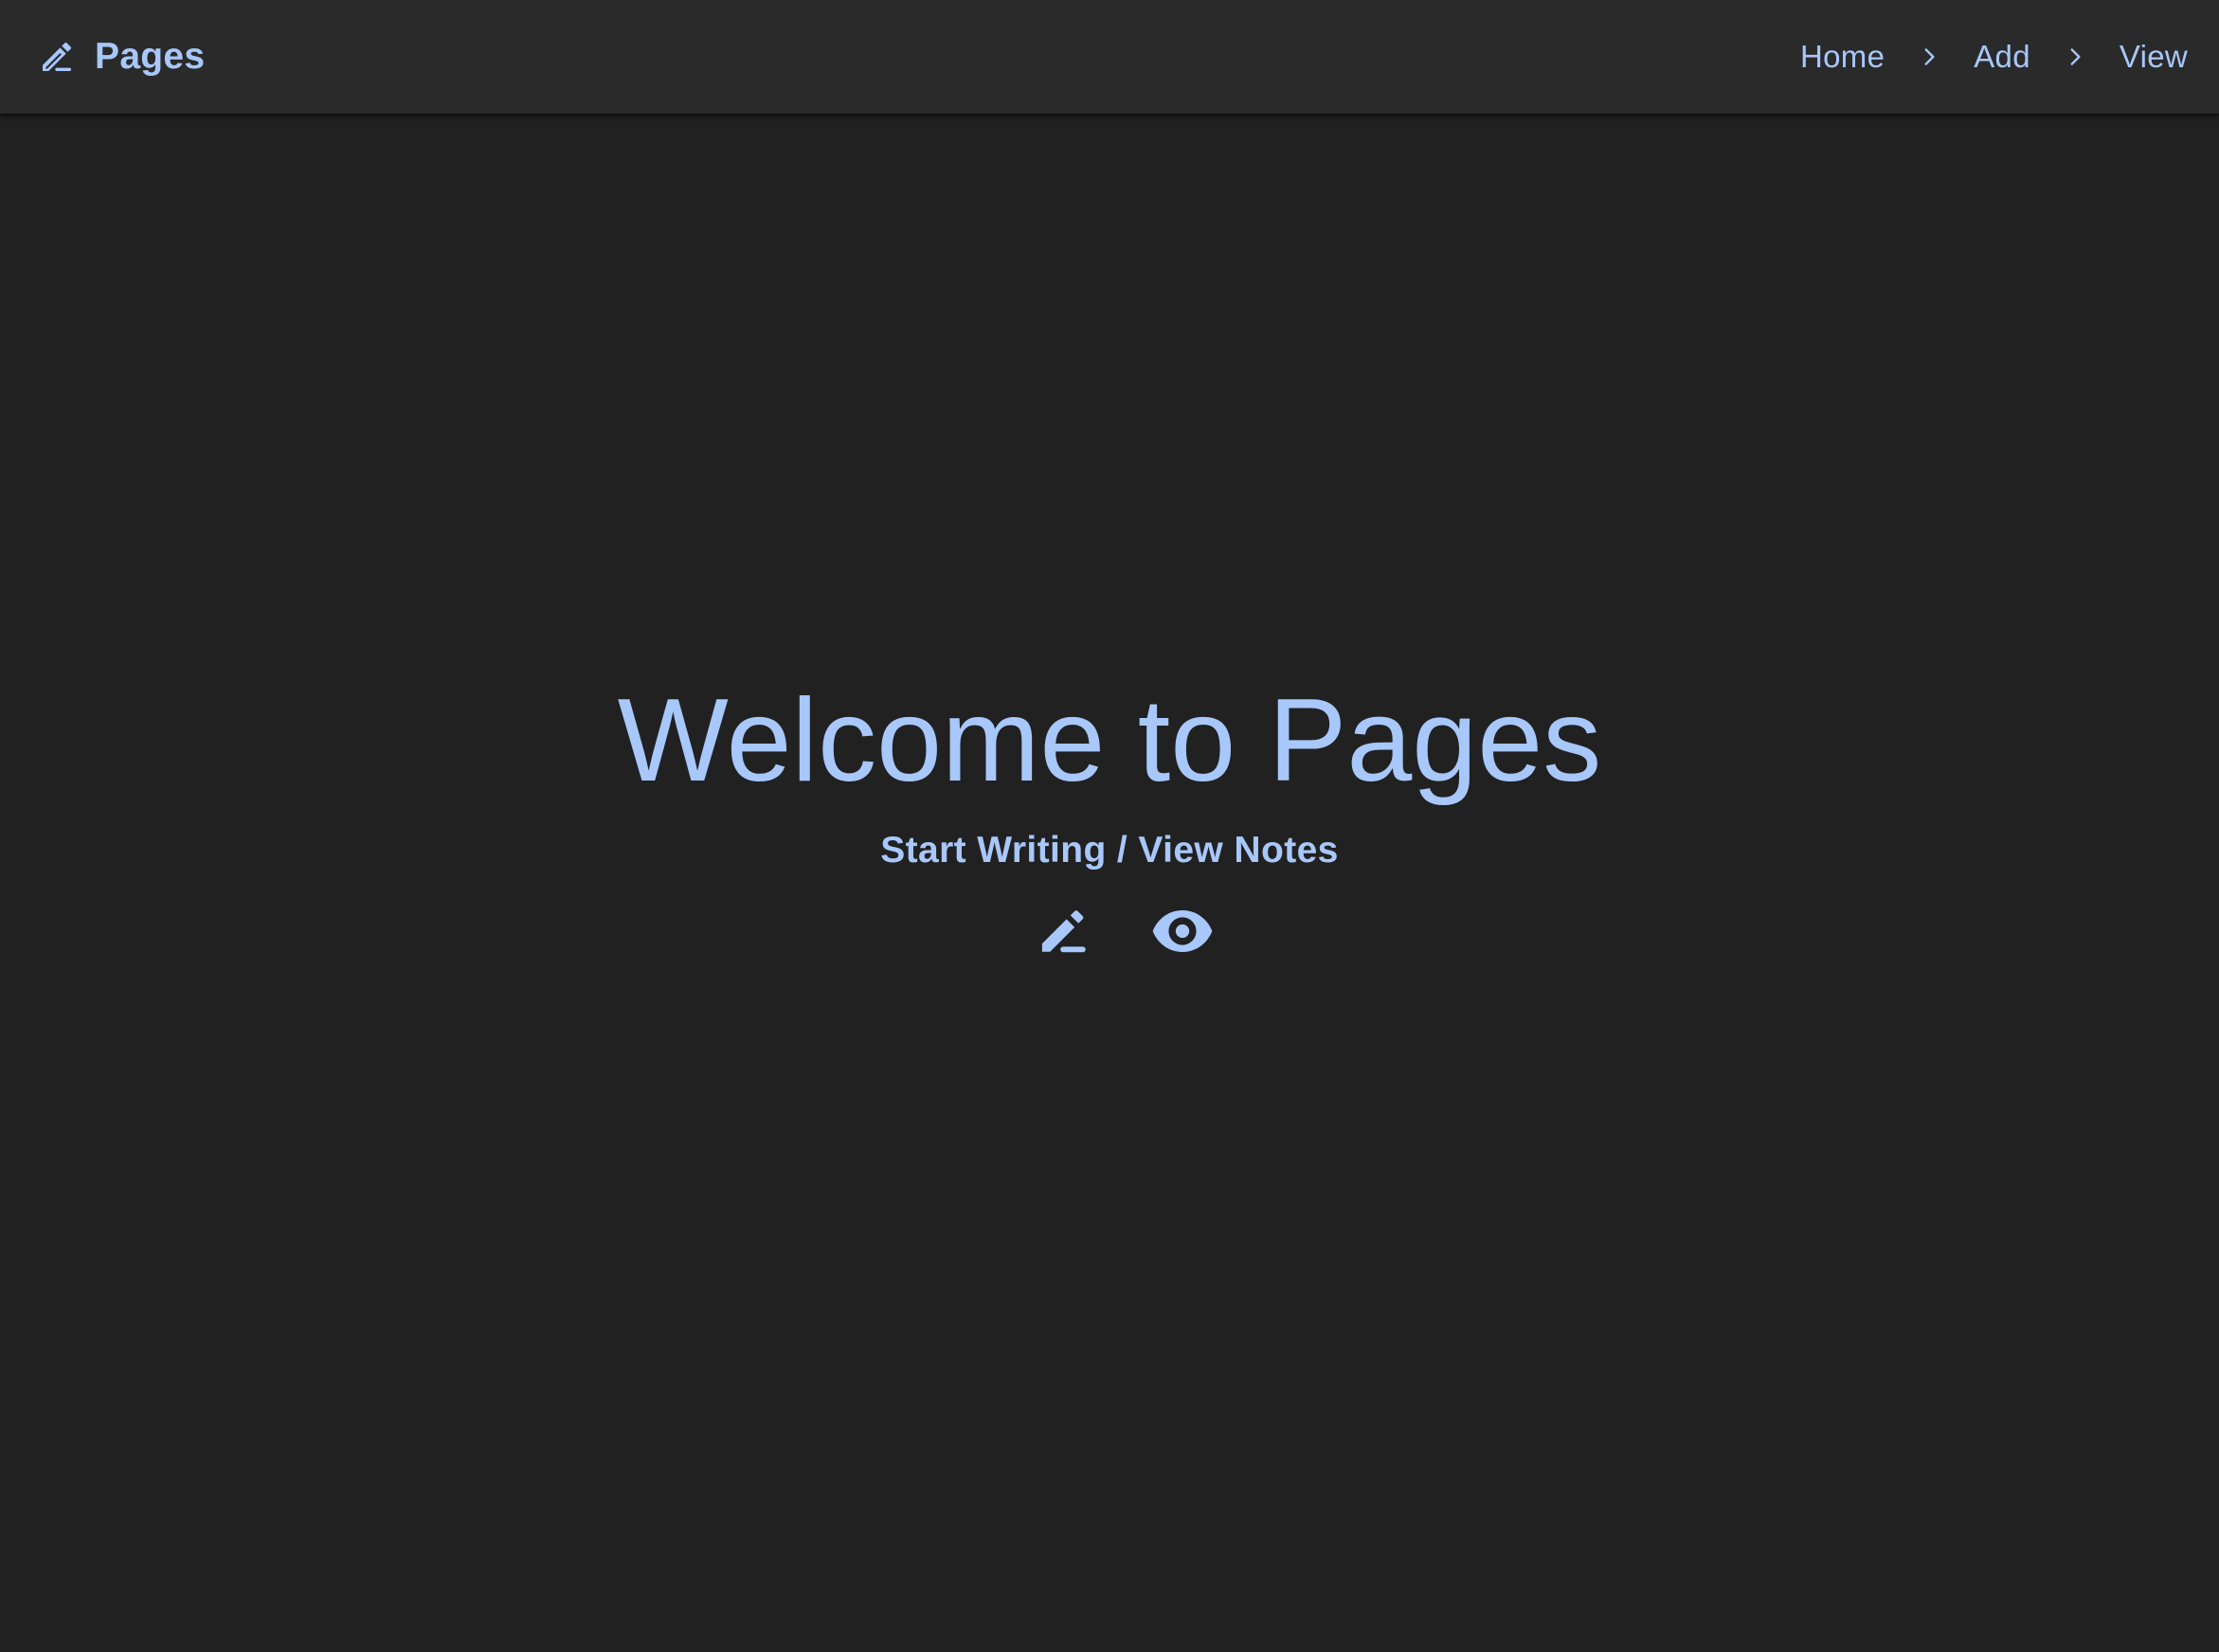 The image size is (2219, 1652). Describe the element at coordinates (1109, 931) in the screenshot. I see `welcome-actions` at that location.